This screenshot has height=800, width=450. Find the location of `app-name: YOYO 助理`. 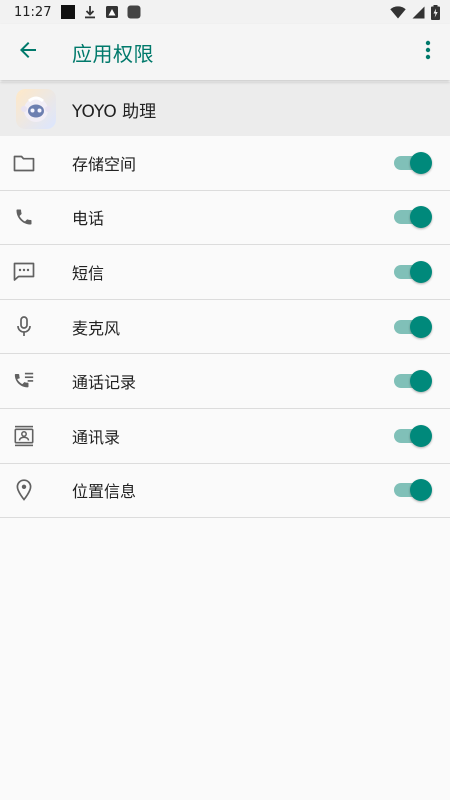

app-name: YOYO 助理 is located at coordinates (114, 111).